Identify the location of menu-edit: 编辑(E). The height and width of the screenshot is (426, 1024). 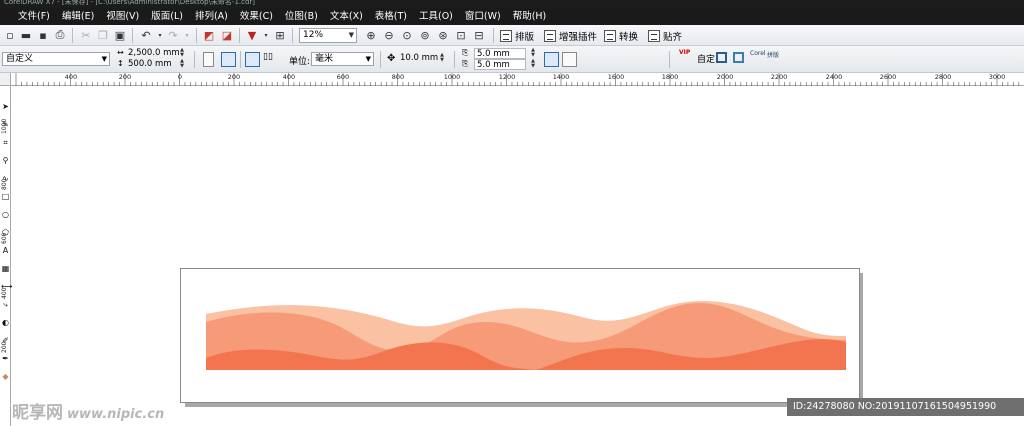
(80, 16).